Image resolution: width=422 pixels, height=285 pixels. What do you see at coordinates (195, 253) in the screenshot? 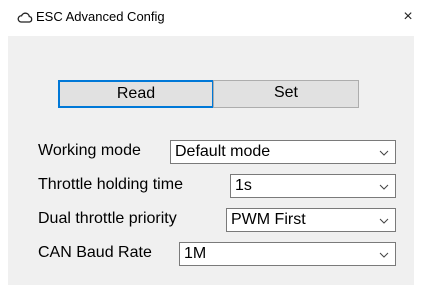
I see `can-baud-rate-value: 1M` at bounding box center [195, 253].